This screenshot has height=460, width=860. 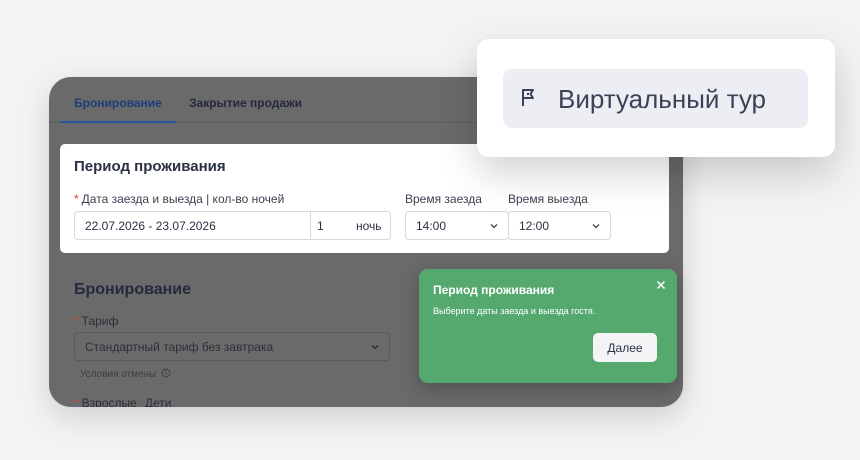 I want to click on children-label: Дети, so click(x=158, y=401).